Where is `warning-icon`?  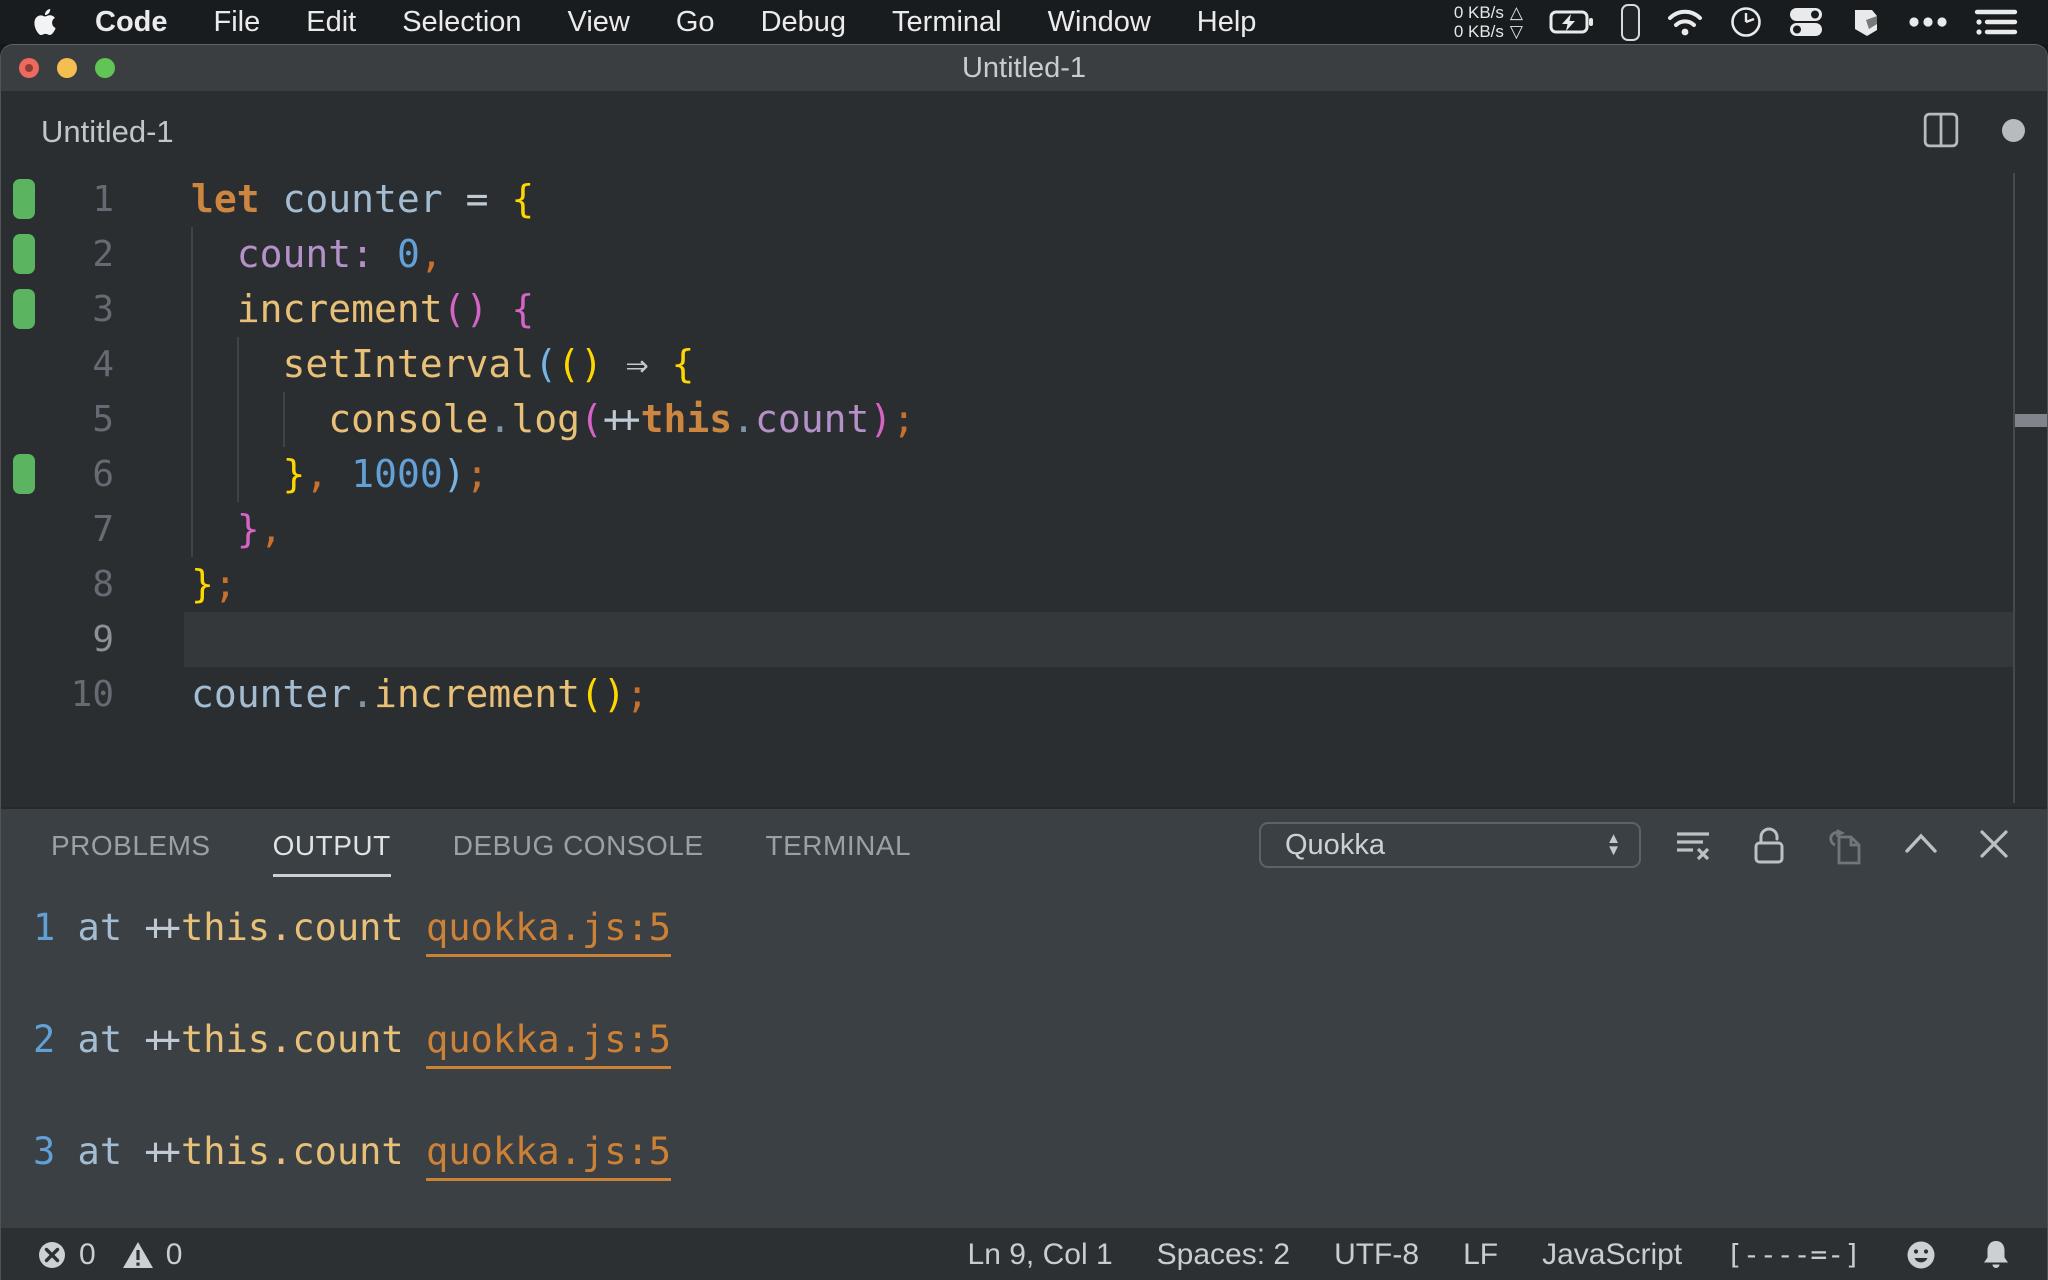 warning-icon is located at coordinates (138, 1255).